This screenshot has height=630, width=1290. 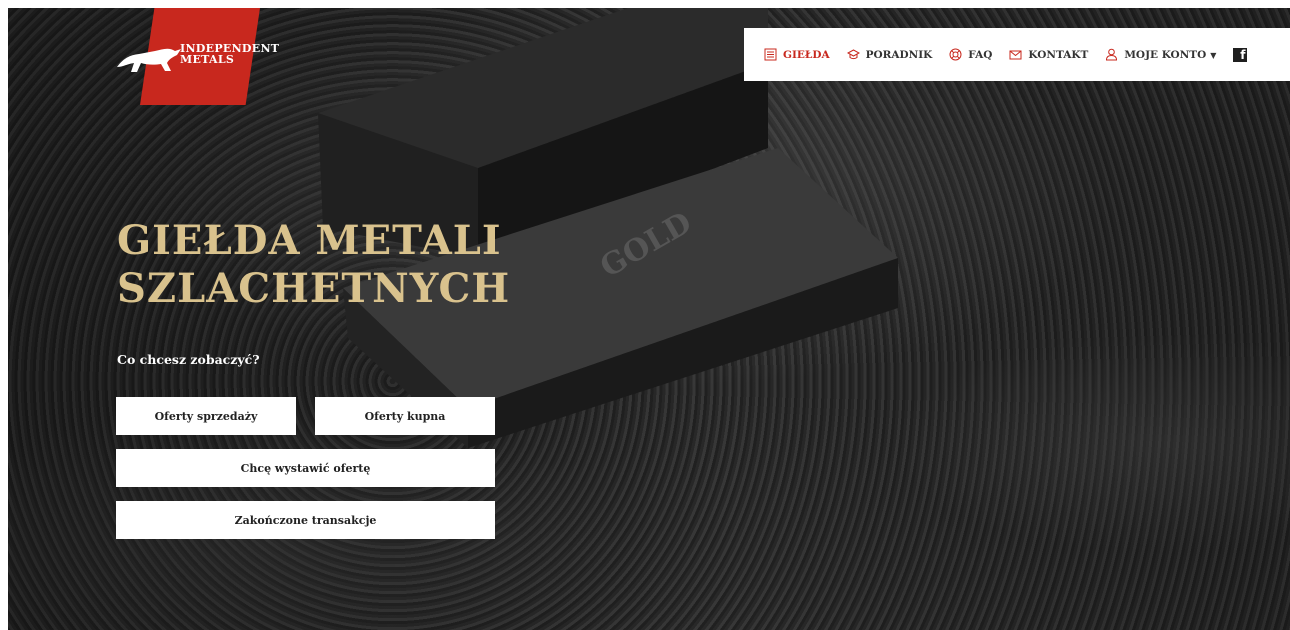 I want to click on nav-item-gielda: GIEŁDA, so click(x=797, y=54).